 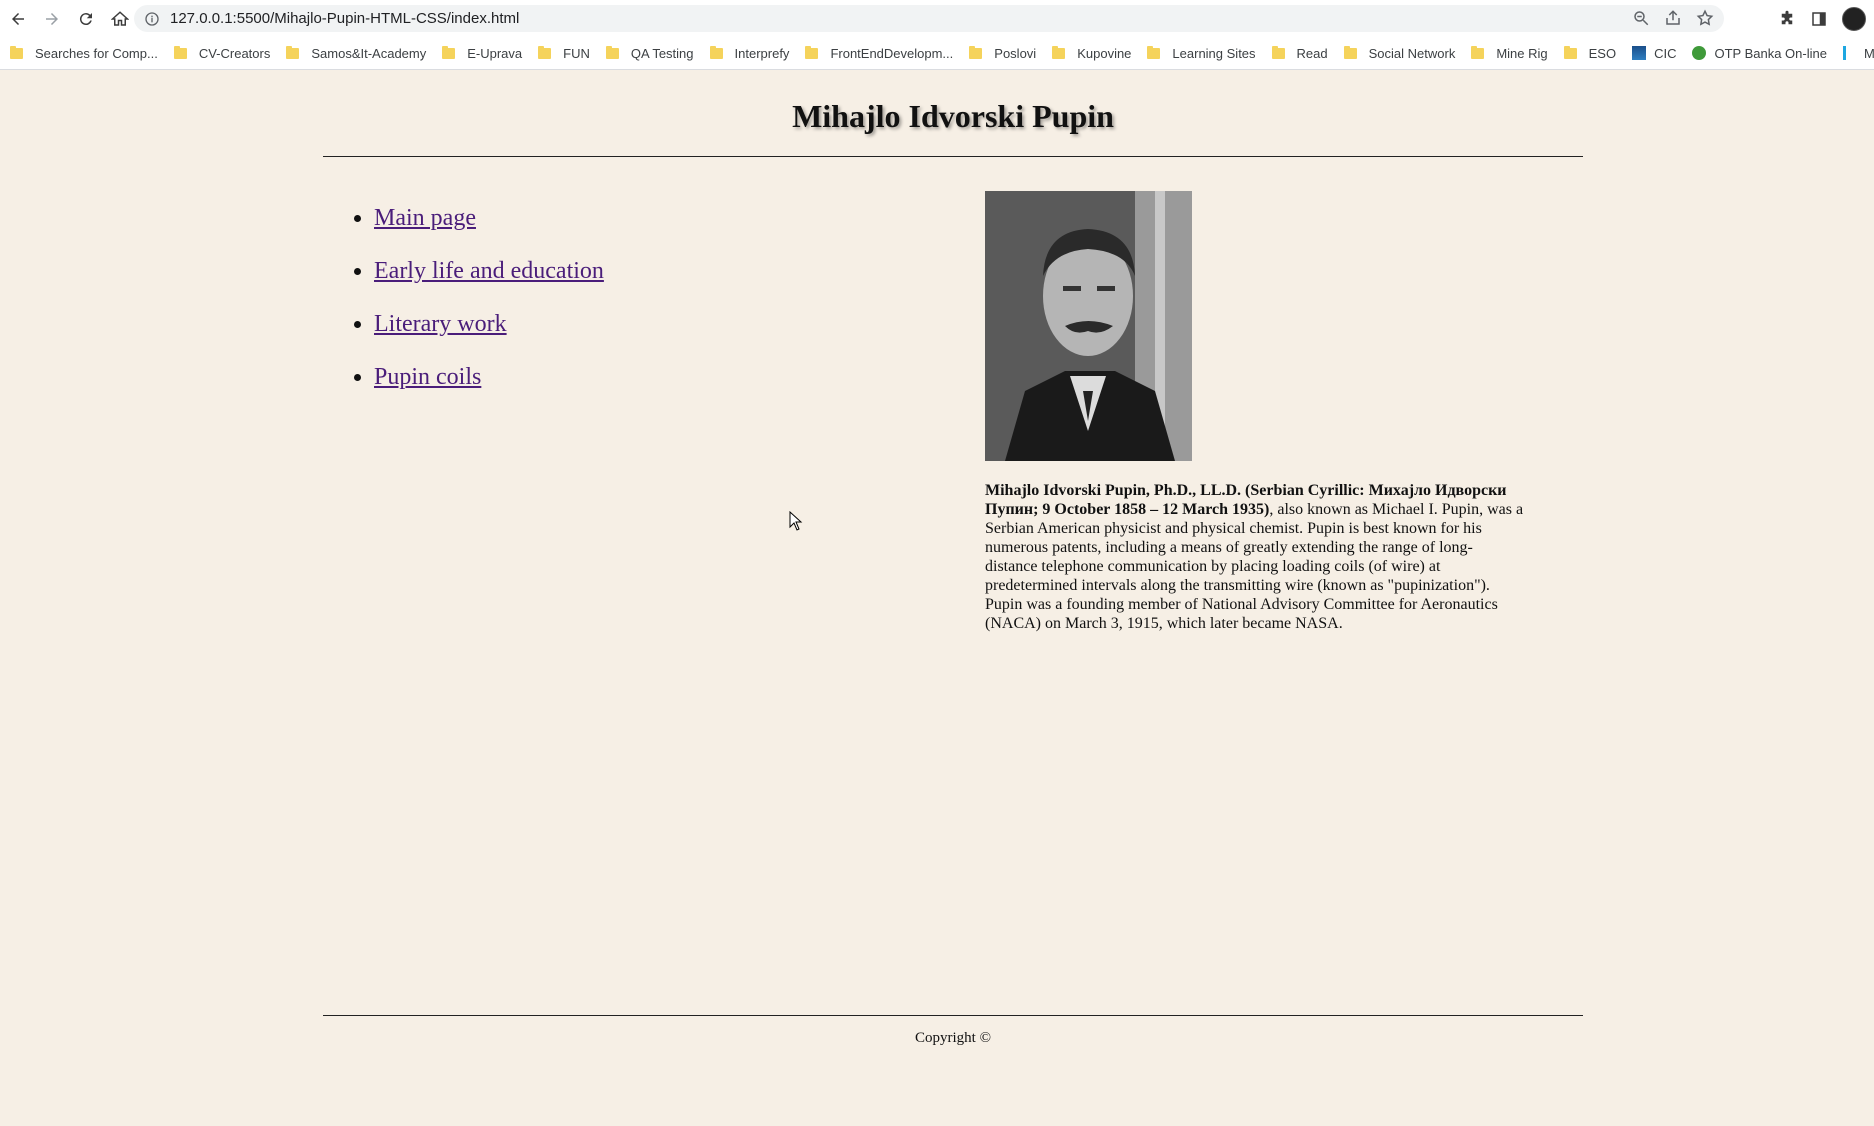 I want to click on nav-link-literary-work: Literary work, so click(x=440, y=324).